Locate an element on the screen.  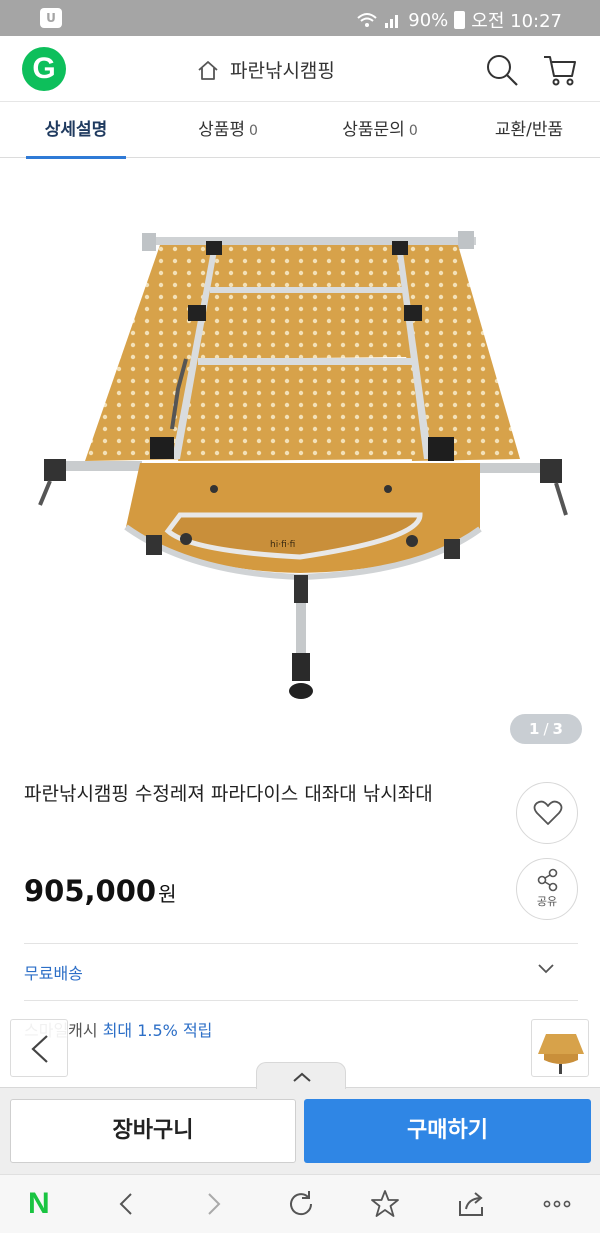
share-button: 공유 is located at coordinates (547, 889).